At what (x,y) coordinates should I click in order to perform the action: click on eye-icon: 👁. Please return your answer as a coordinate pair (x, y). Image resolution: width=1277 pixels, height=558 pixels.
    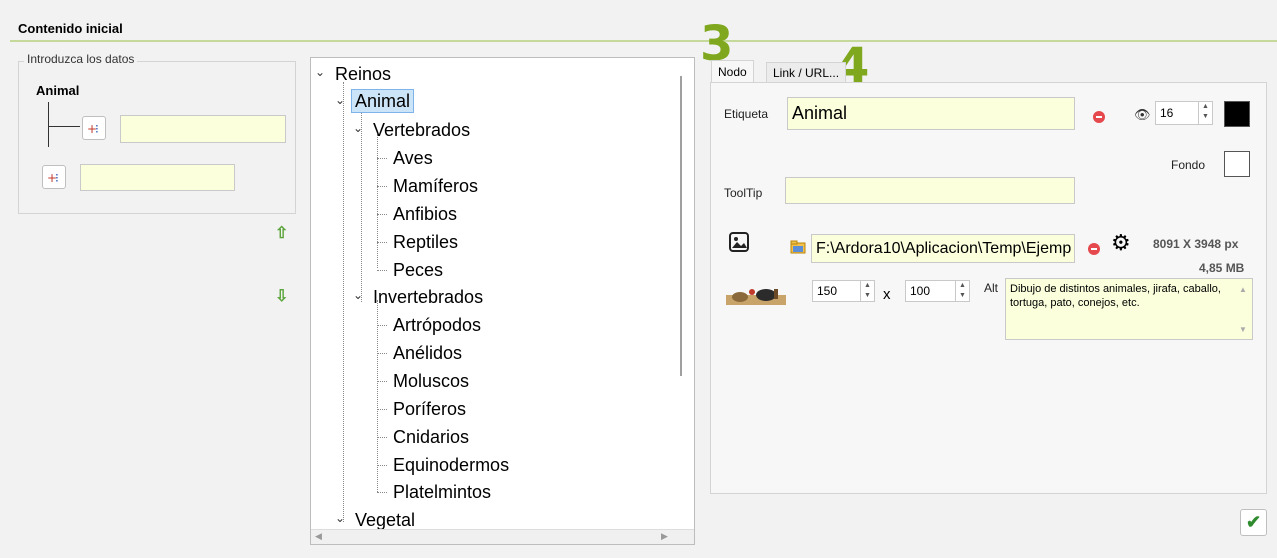
    Looking at the image, I should click on (1142, 115).